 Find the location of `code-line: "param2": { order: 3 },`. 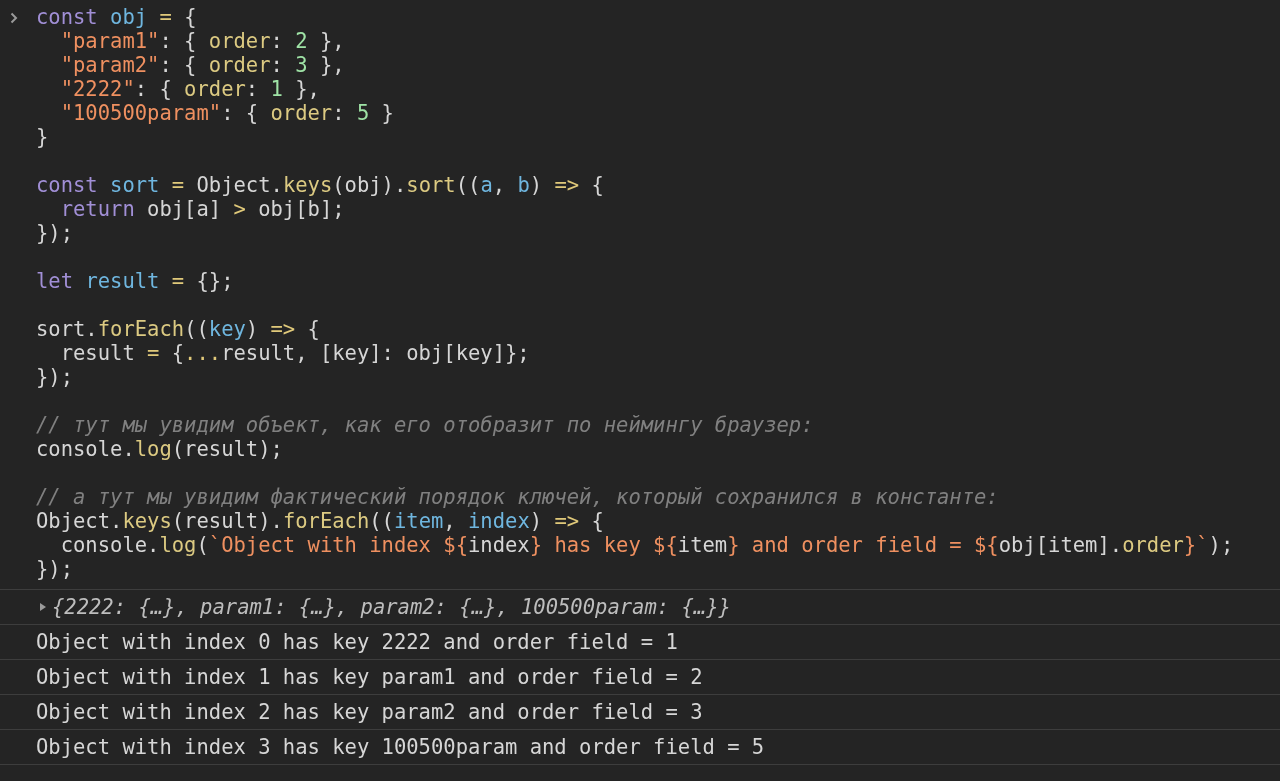

code-line: "param2": { order: 3 }, is located at coordinates (202, 65).